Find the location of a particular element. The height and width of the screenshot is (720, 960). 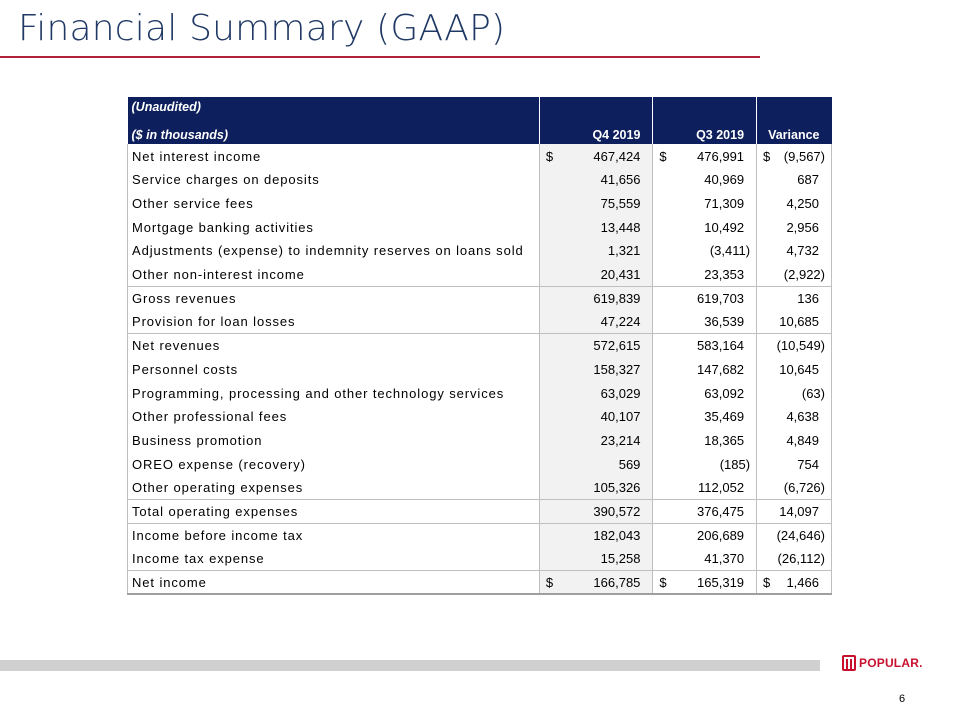

header-units: ($ in thousands) is located at coordinates (333, 132).